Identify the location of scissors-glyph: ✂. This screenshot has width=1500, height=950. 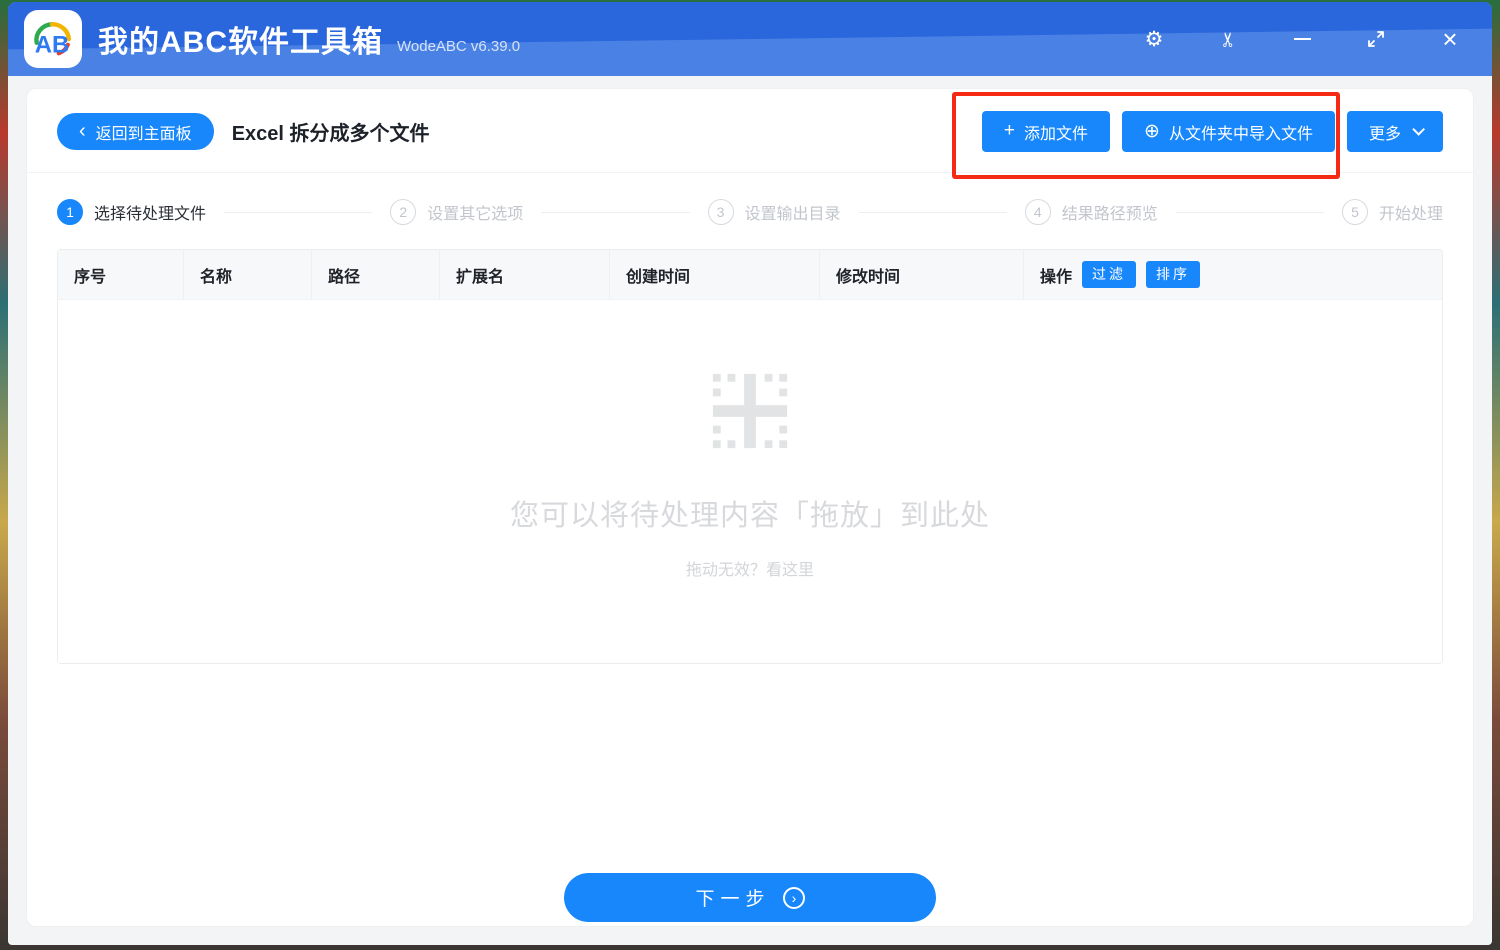
(1228, 39).